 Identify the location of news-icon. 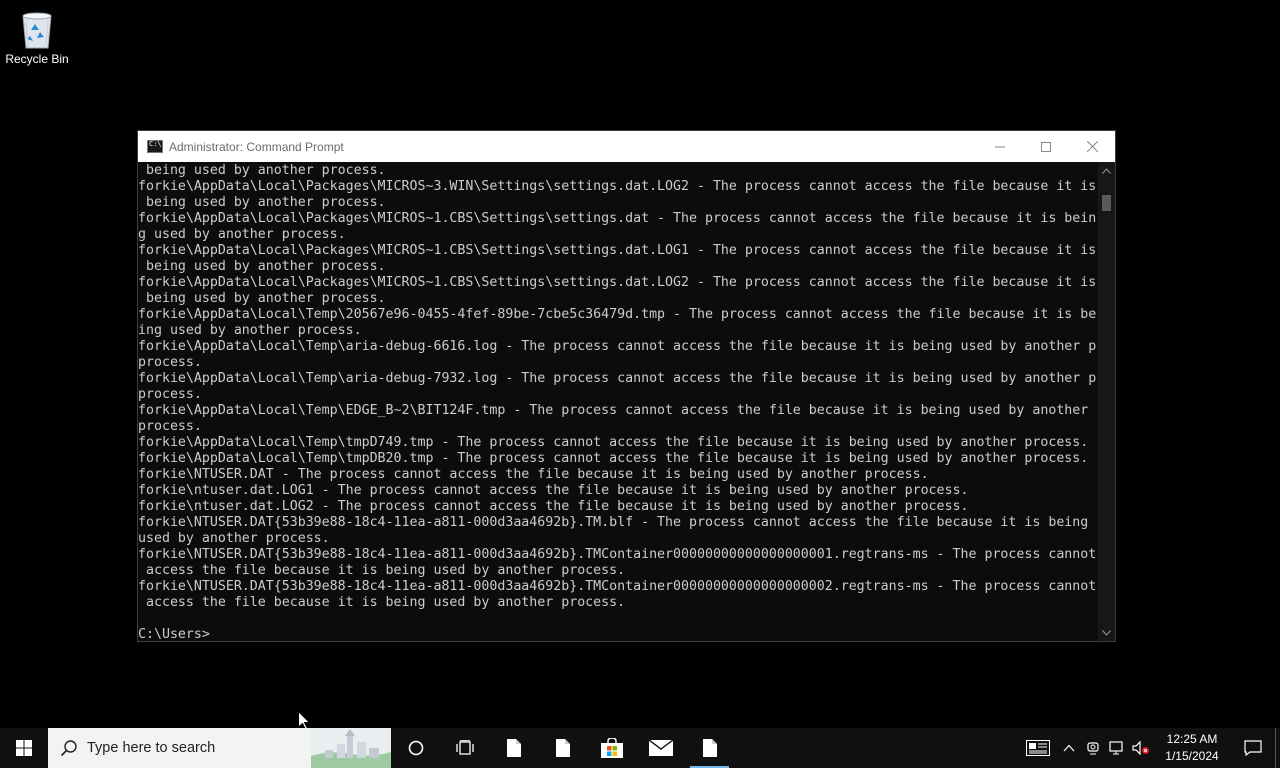
(1038, 748).